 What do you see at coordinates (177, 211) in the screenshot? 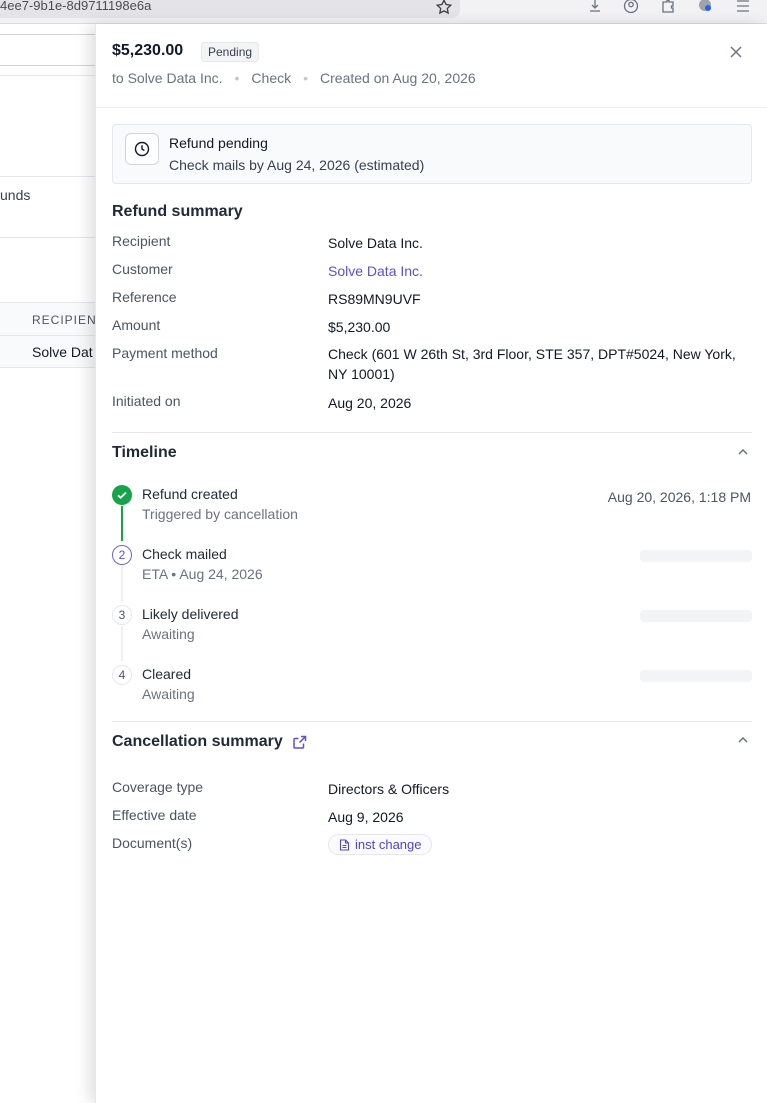
I see `refund-summary-title: Refund summary` at bounding box center [177, 211].